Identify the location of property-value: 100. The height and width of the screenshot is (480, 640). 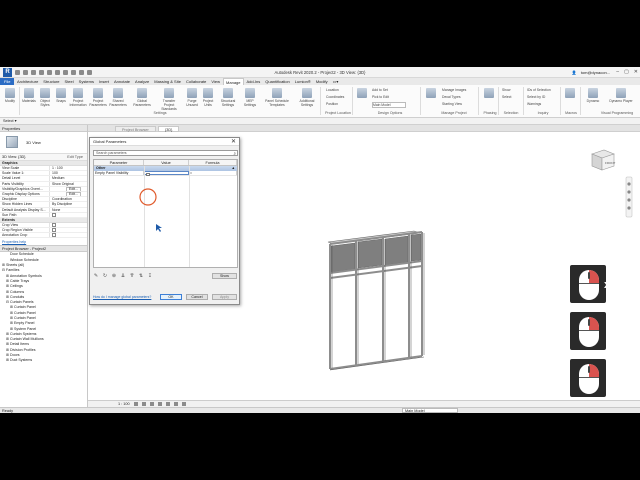
(68, 173).